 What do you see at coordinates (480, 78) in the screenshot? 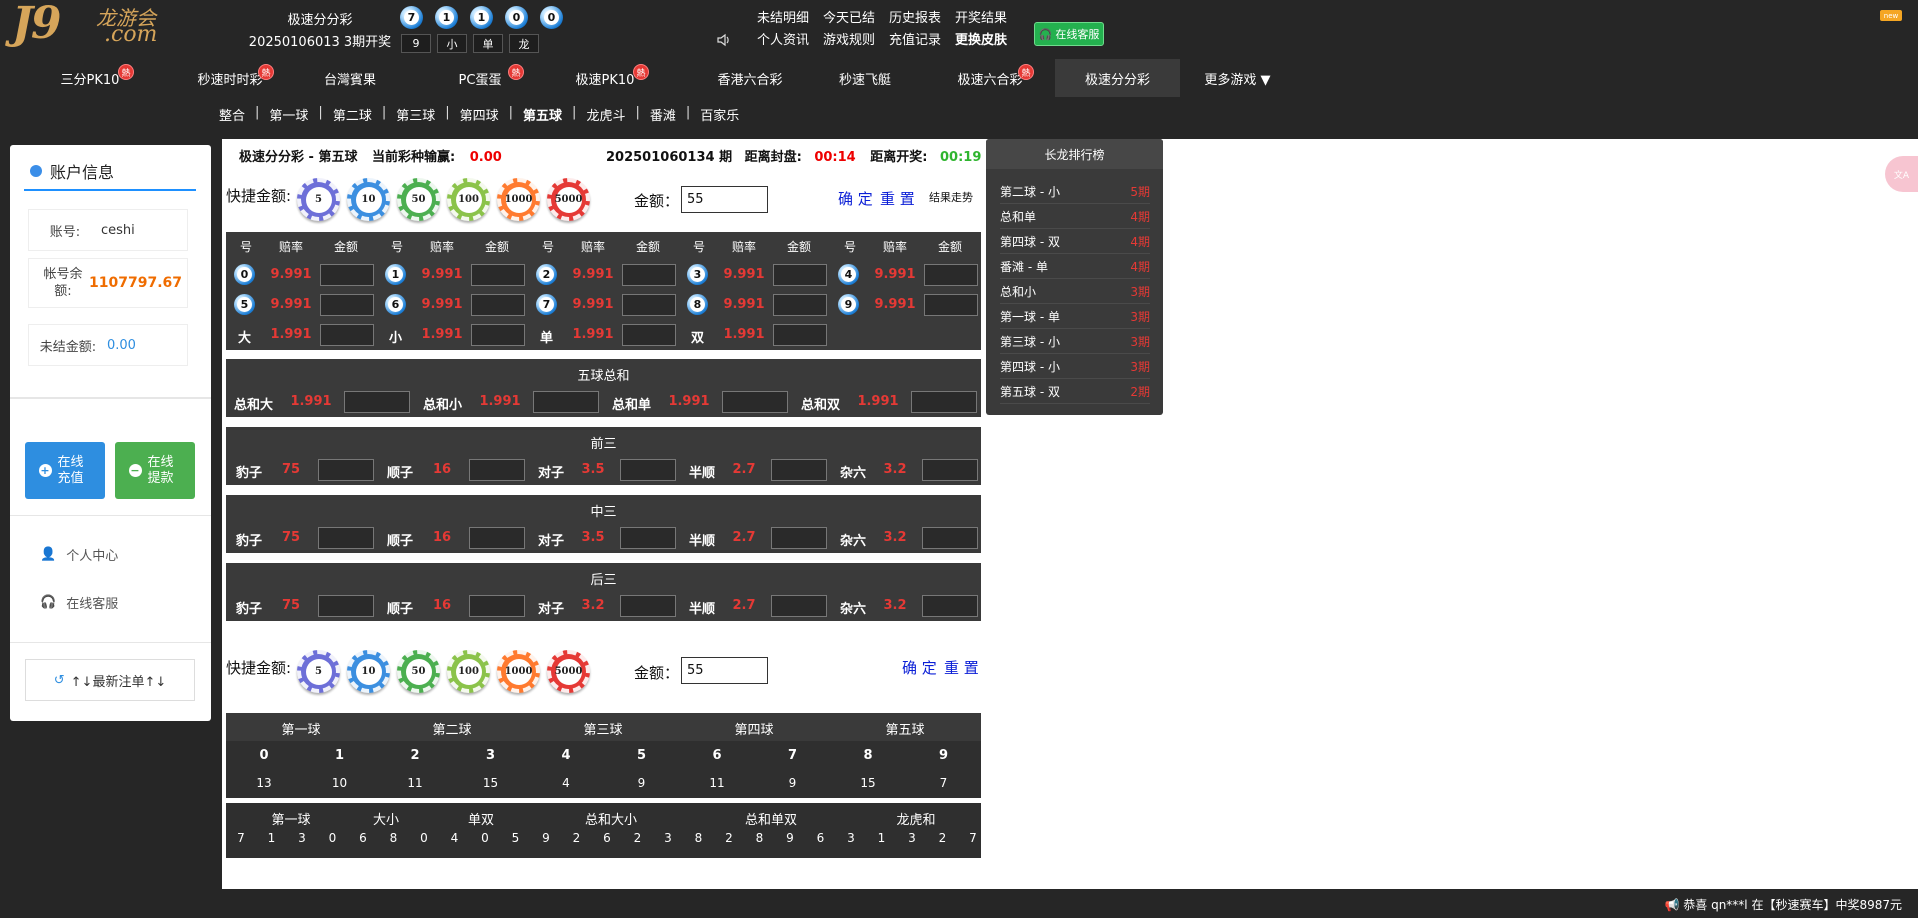
I see `nav-item: PC蛋蛋熱` at bounding box center [480, 78].